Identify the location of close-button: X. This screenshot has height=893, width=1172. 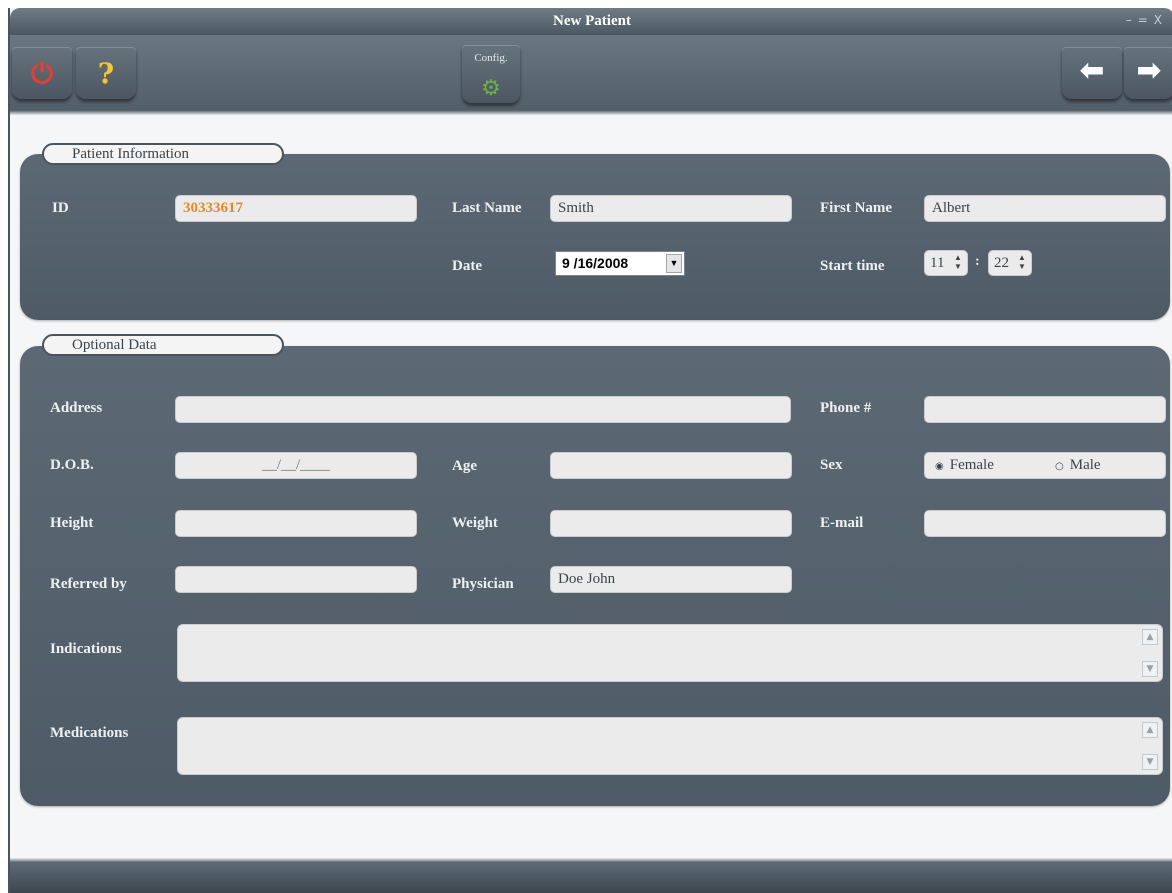
(1161, 20).